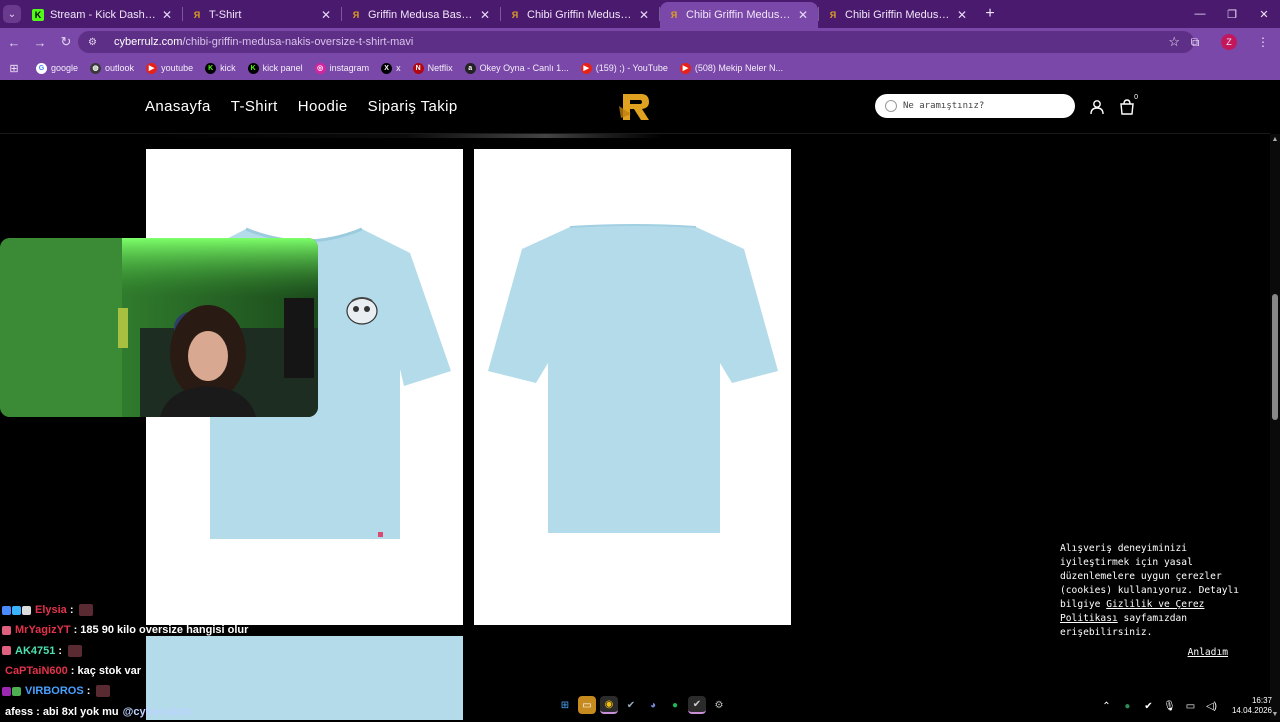  I want to click on bookmark-item: ▶ (159) ;) - YouTube, so click(624, 68).